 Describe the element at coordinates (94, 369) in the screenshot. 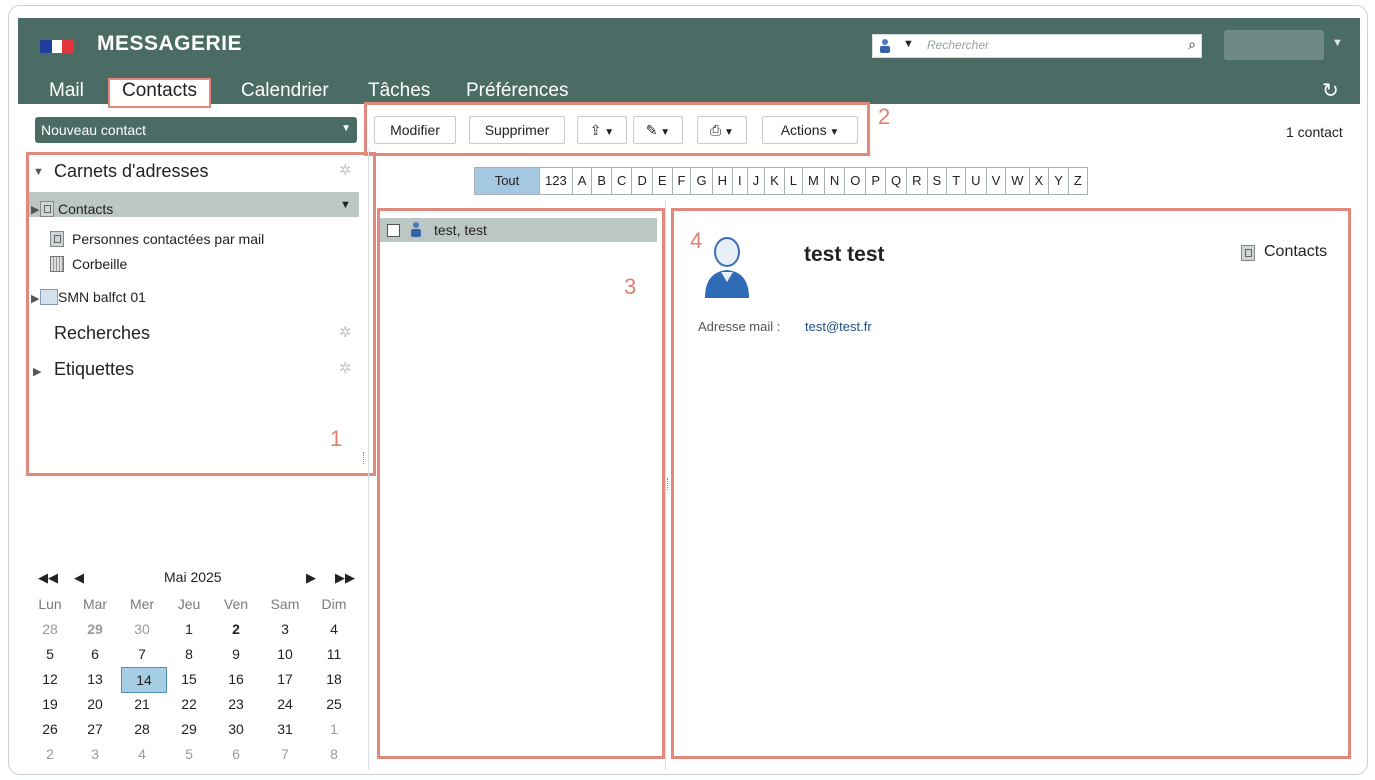

I see `labels-title: Etiquettes` at that location.